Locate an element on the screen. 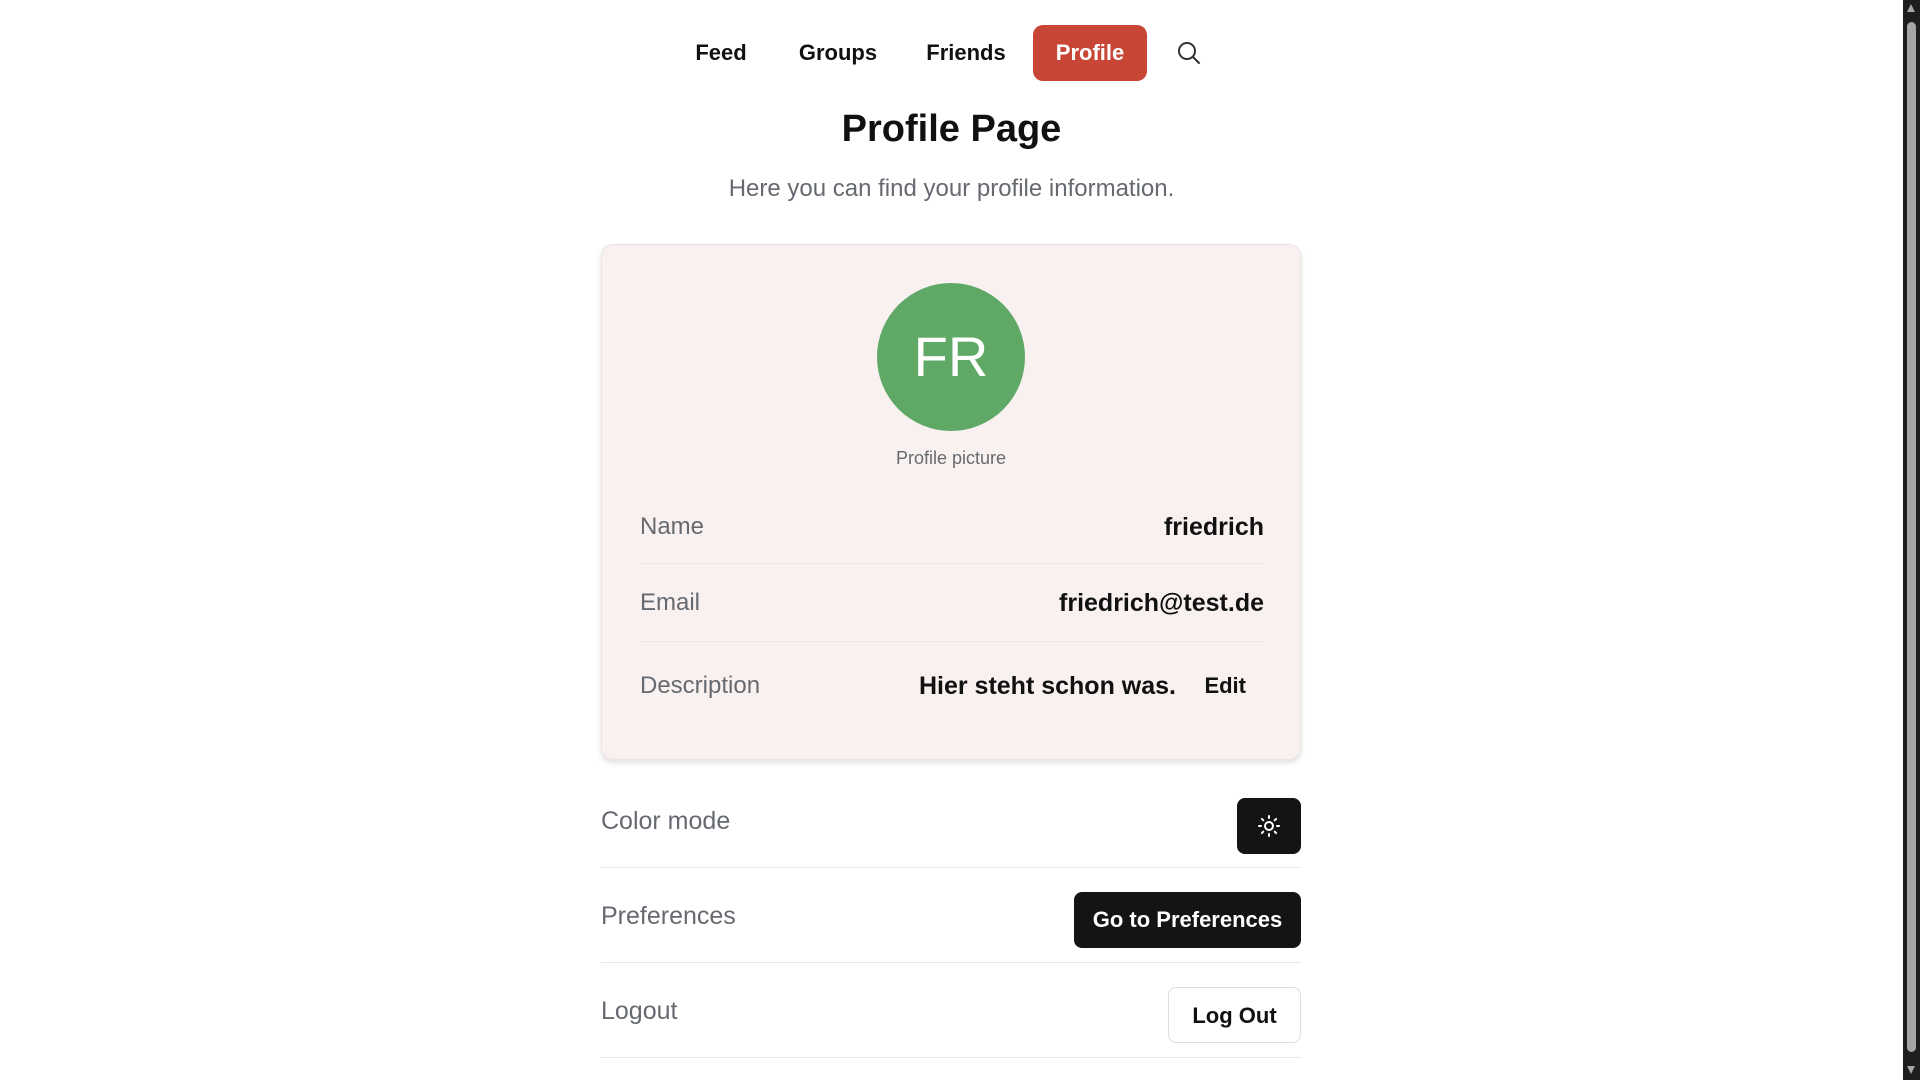 This screenshot has height=1080, width=1920. page-title: Profile Page is located at coordinates (951, 129).